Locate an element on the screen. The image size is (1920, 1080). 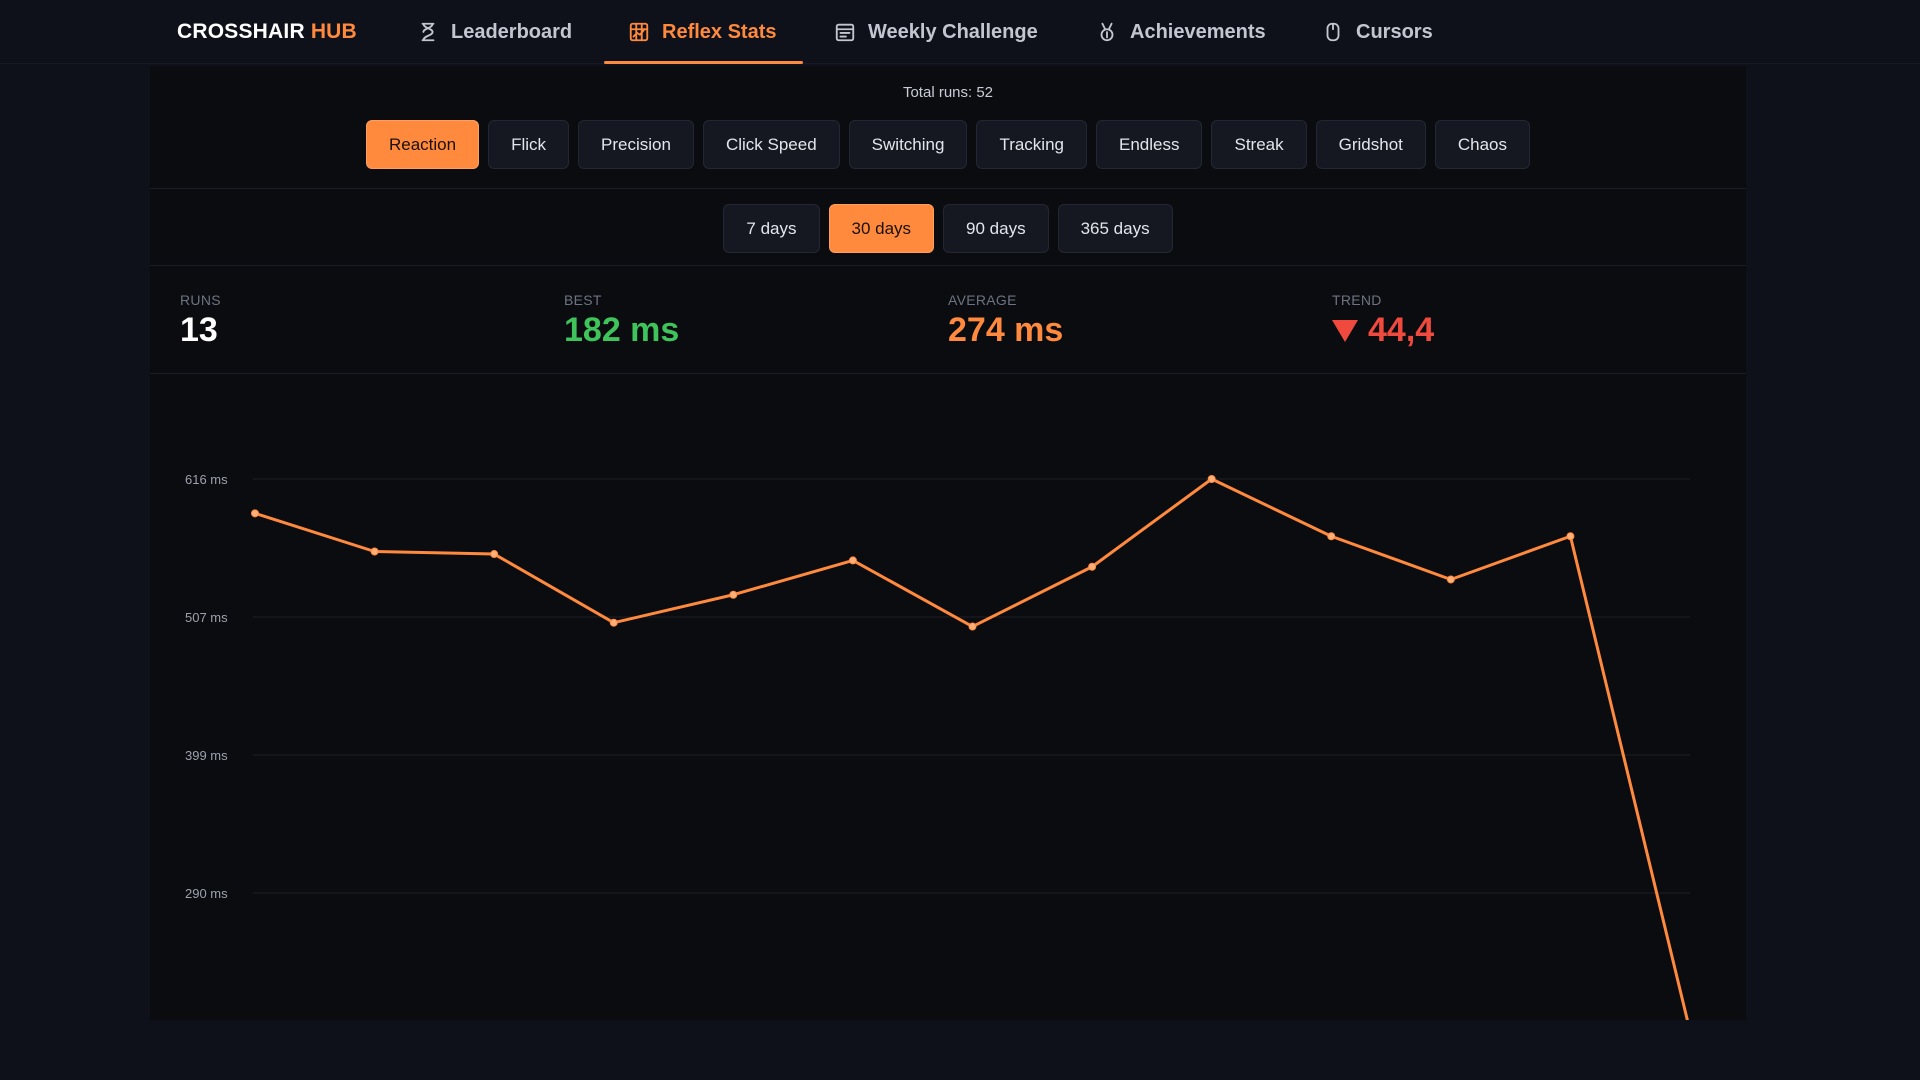
y-tick-label: 399 ms is located at coordinates (206, 755).